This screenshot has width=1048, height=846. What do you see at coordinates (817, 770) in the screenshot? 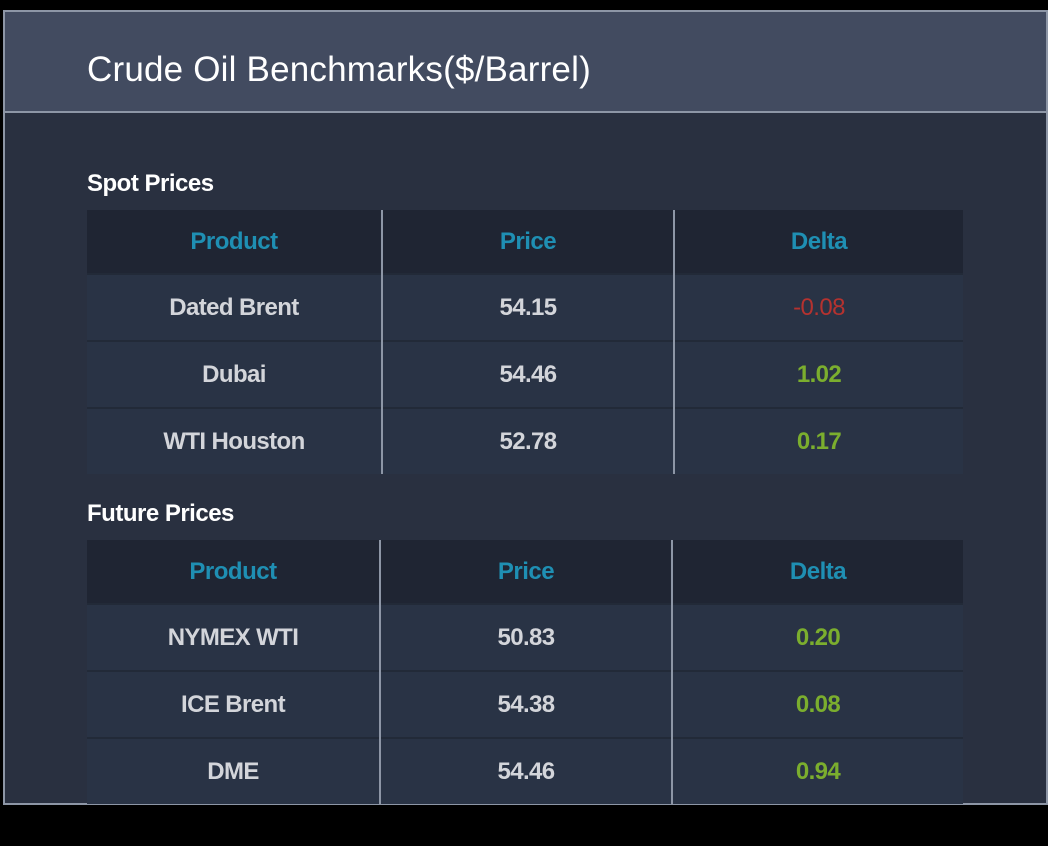
I see `delta-cell: 0.94` at bounding box center [817, 770].